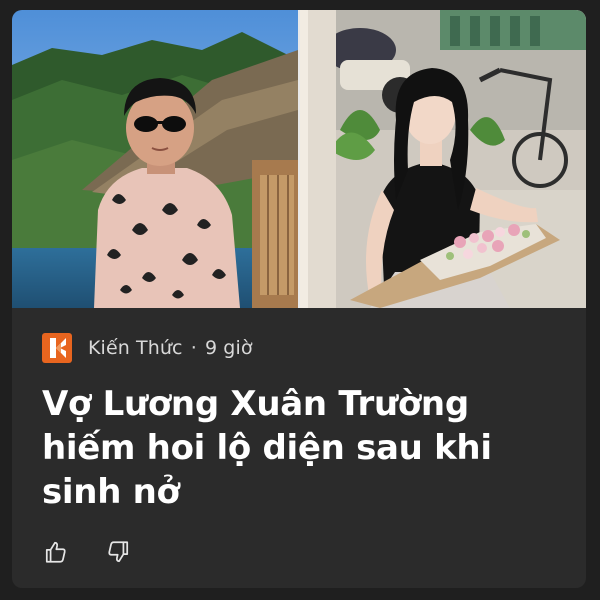 This screenshot has height=600, width=600. I want to click on article-meta: Kiến Thức · 9 giờ, so click(147, 348).